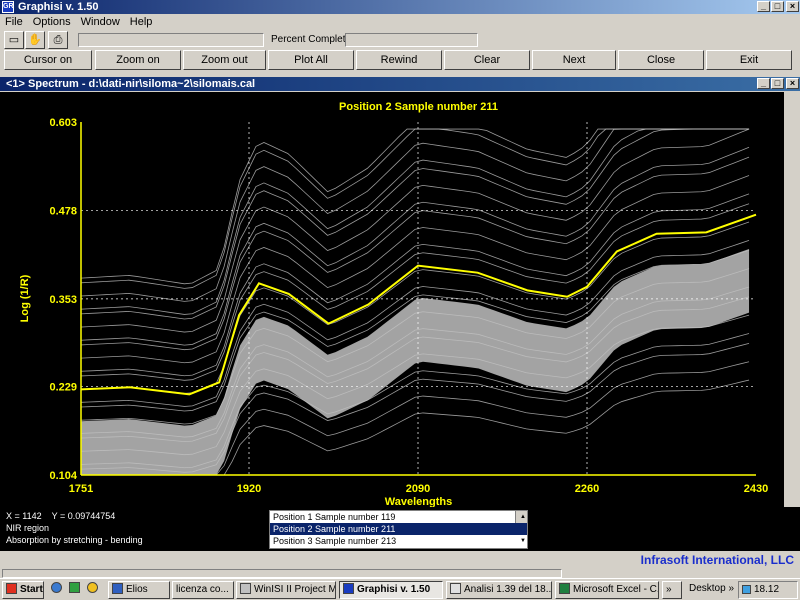 This screenshot has height=600, width=800. I want to click on desktop-toolbar: Desktop », so click(711, 590).